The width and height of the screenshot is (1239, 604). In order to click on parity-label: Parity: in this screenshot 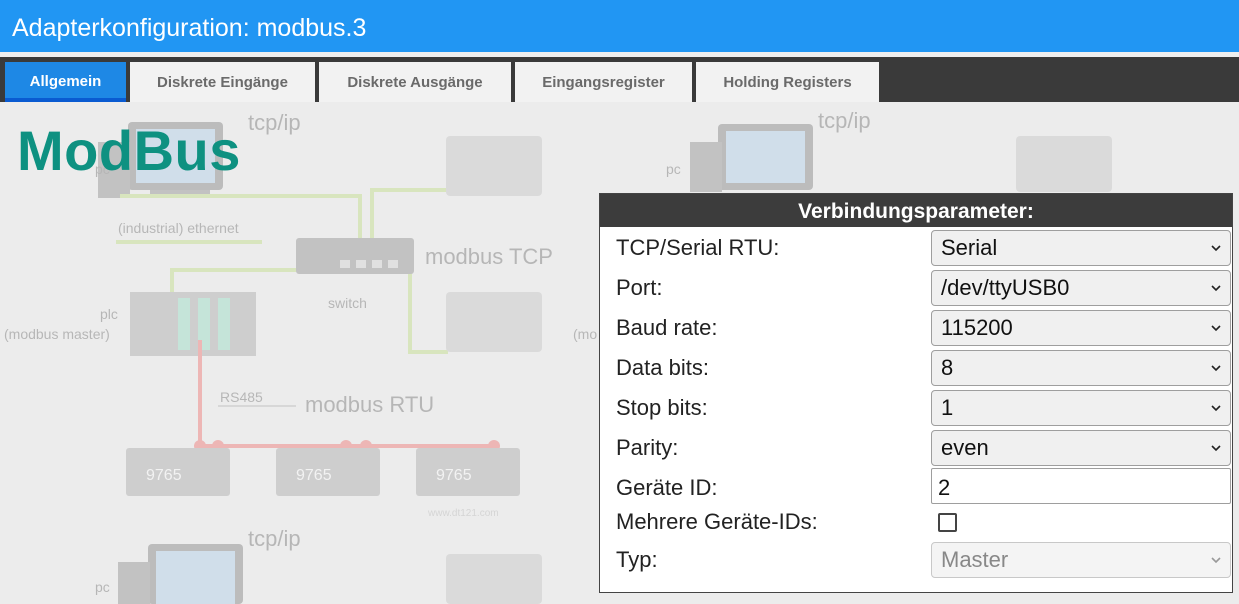, I will do `click(647, 447)`.